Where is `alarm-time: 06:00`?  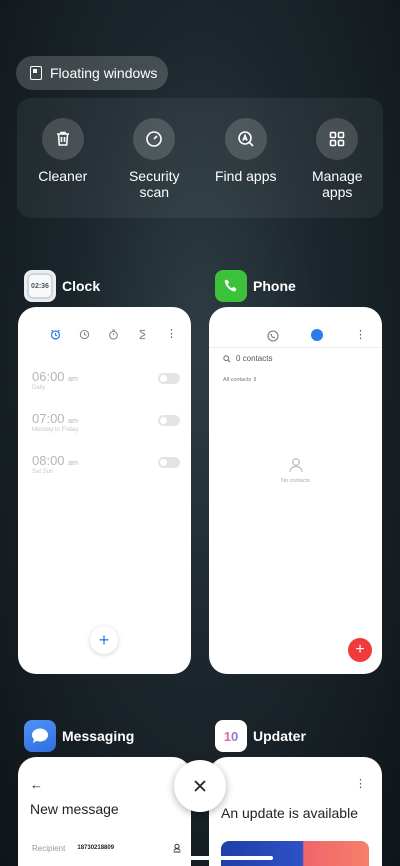 alarm-time: 06:00 is located at coordinates (48, 376).